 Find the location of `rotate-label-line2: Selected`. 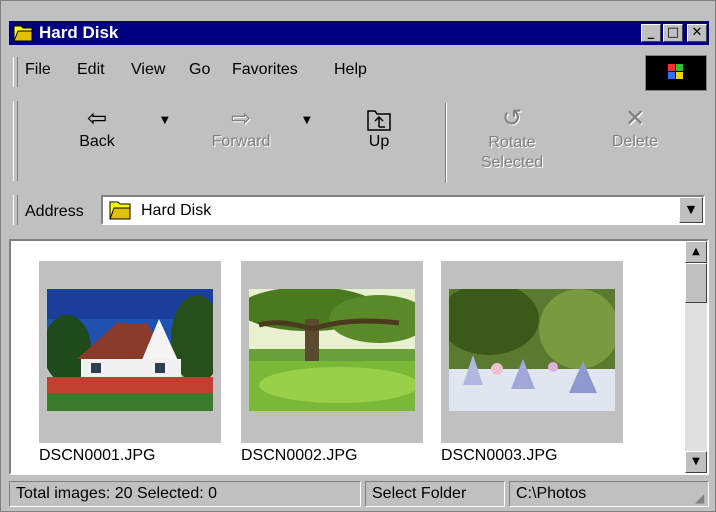

rotate-label-line2: Selected is located at coordinates (512, 162).